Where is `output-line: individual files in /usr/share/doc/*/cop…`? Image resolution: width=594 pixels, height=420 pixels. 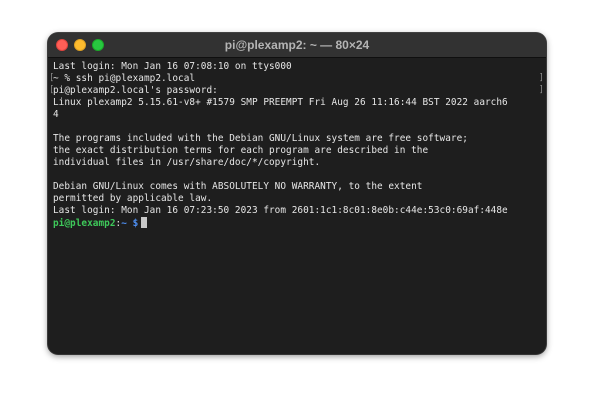 output-line: individual files in /usr/share/doc/*/cop… is located at coordinates (187, 162).